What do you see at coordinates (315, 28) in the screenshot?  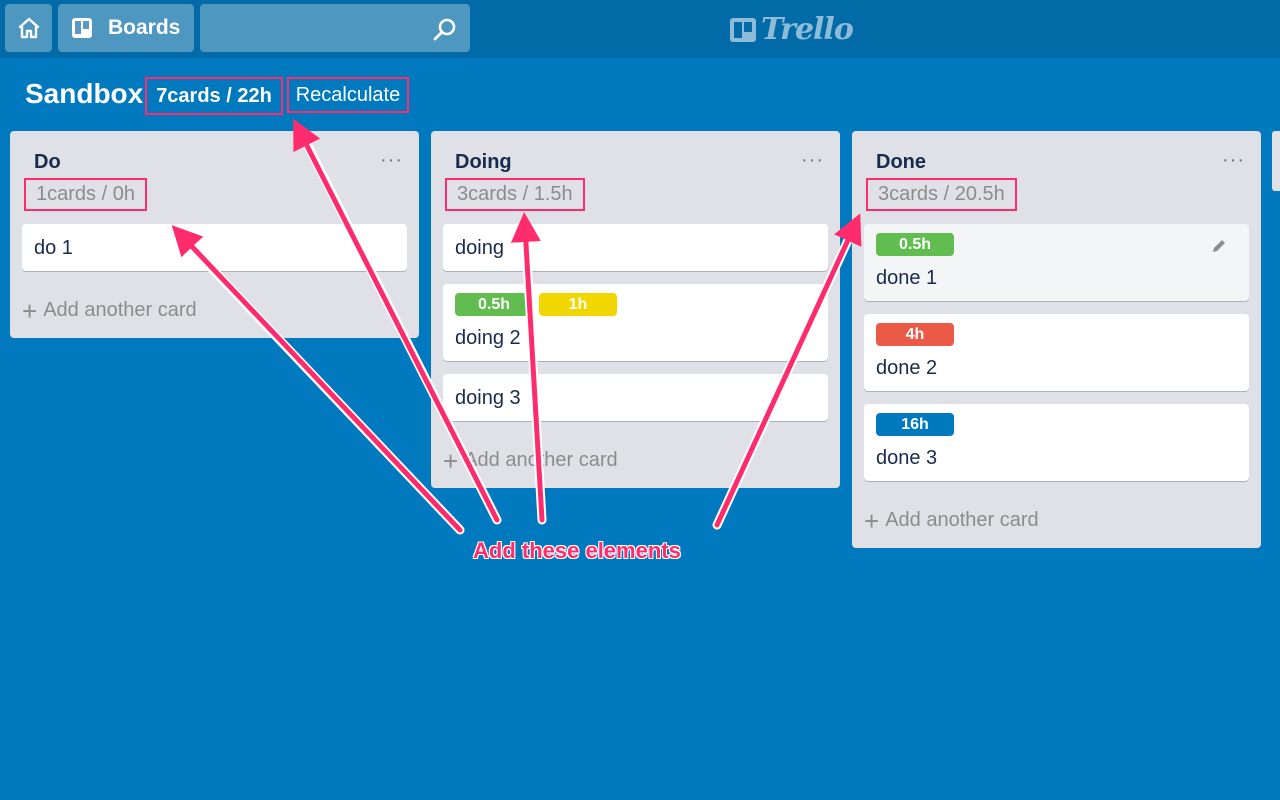 I see `search-input` at bounding box center [315, 28].